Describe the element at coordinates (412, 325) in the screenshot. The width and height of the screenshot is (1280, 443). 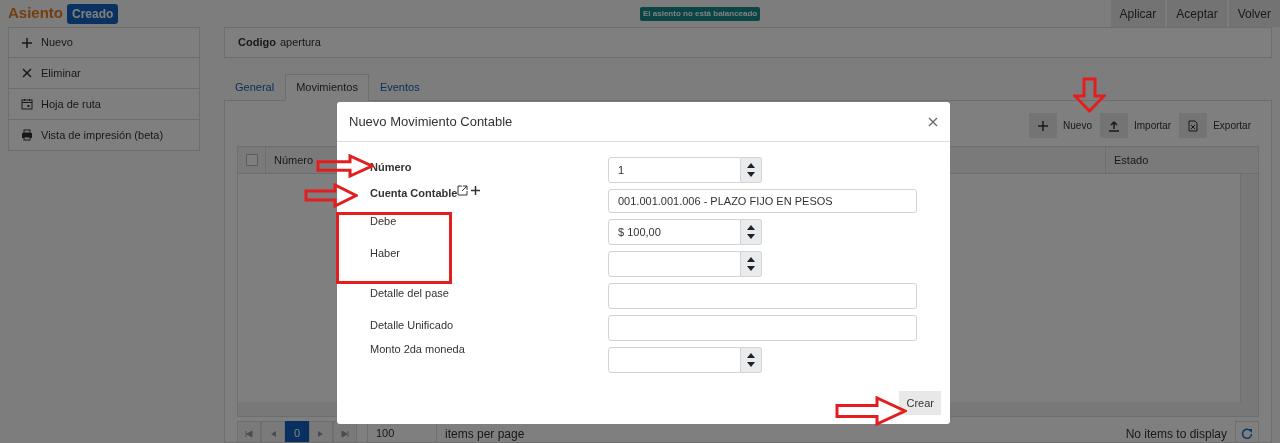
I see `field-label: Detalle Unificado` at that location.